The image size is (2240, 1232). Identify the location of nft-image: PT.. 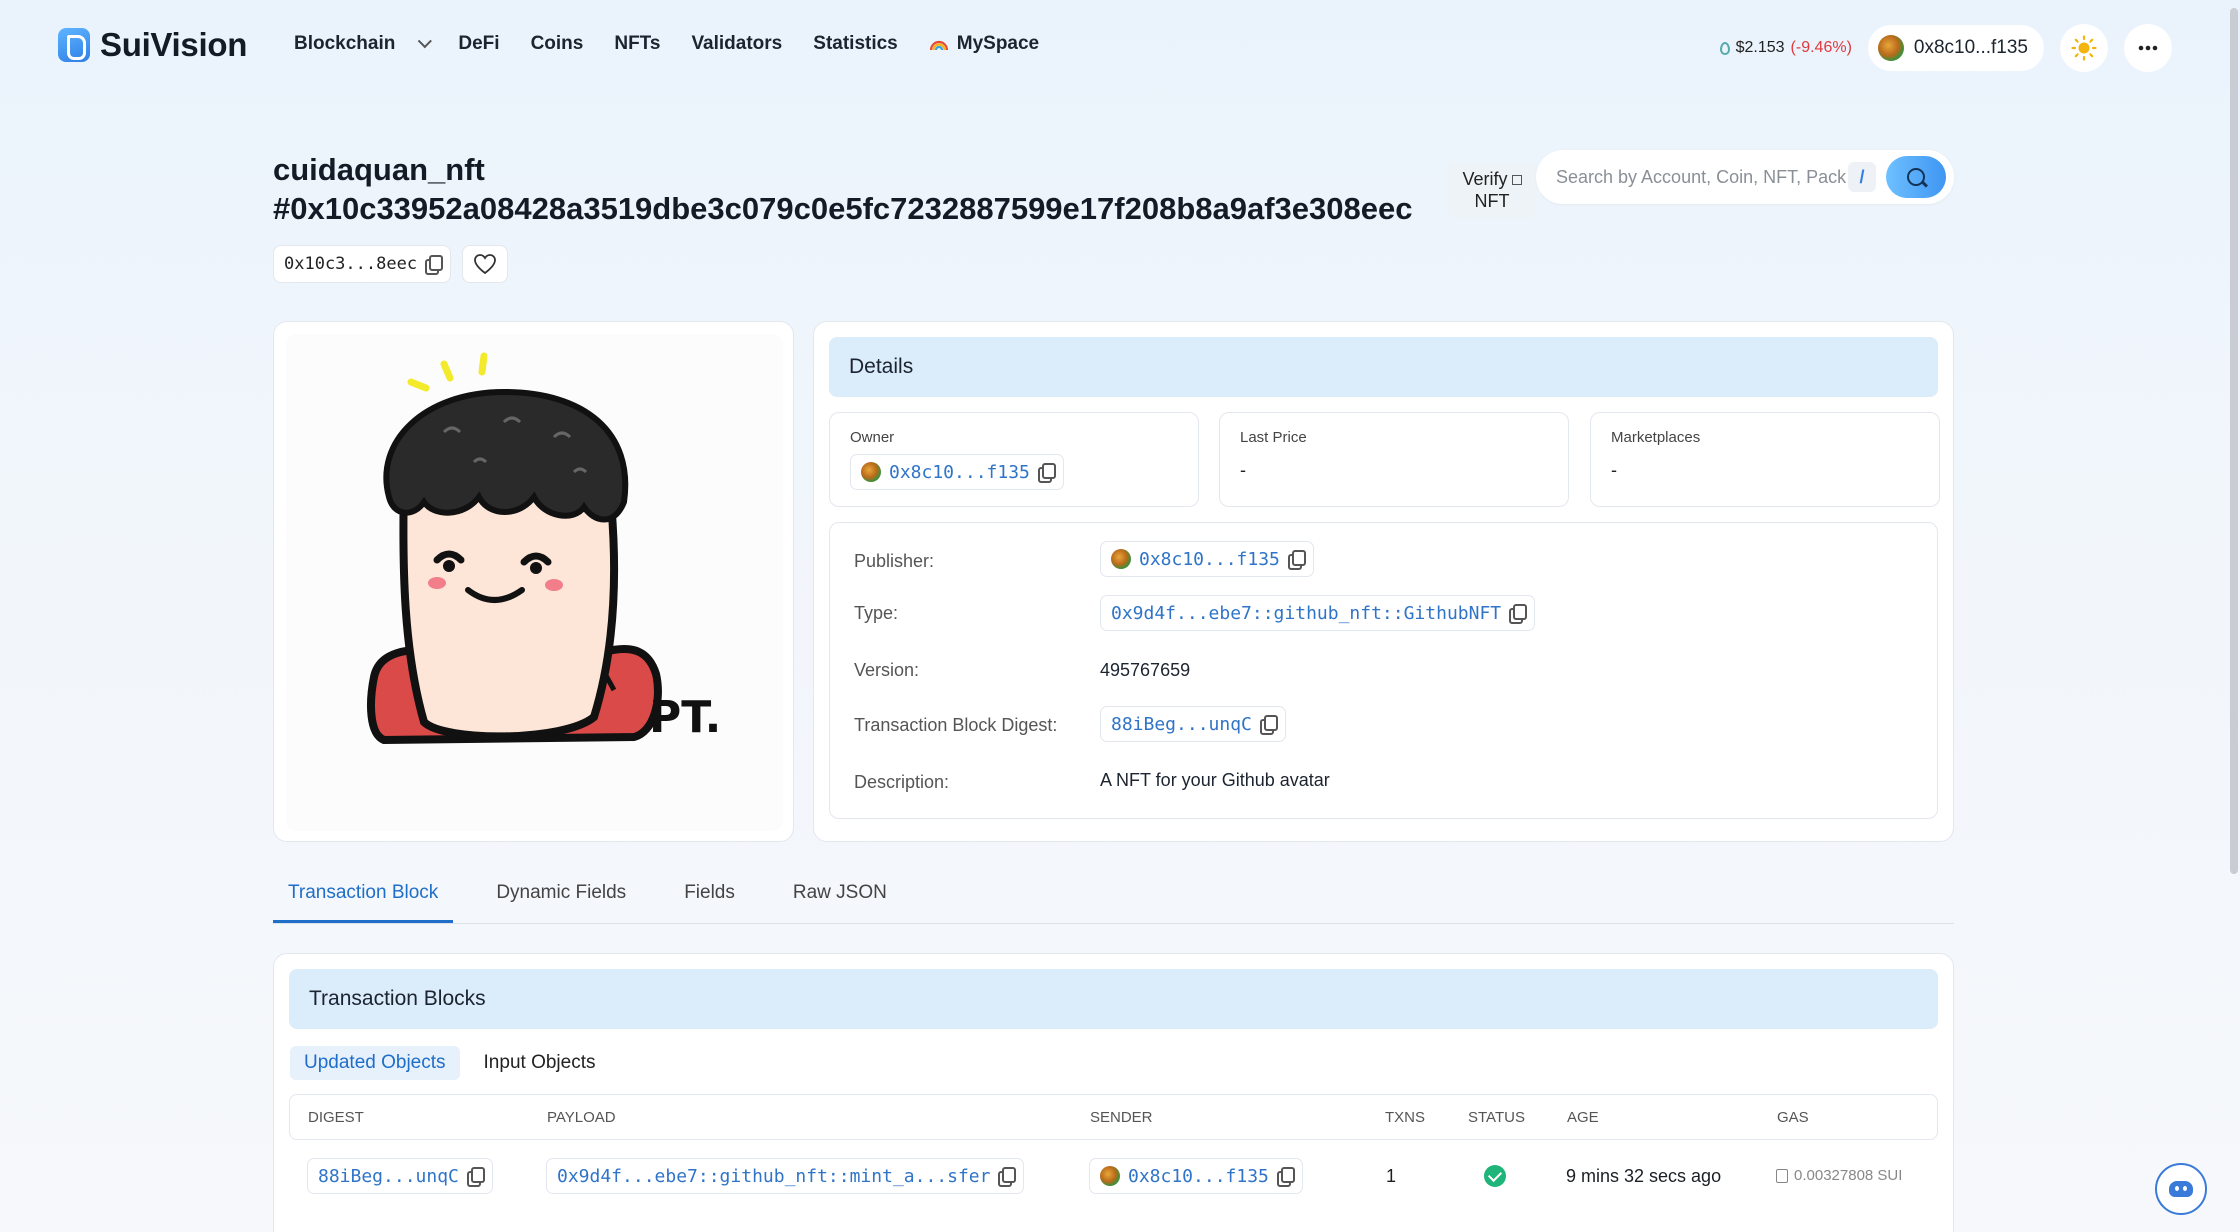
(534, 582).